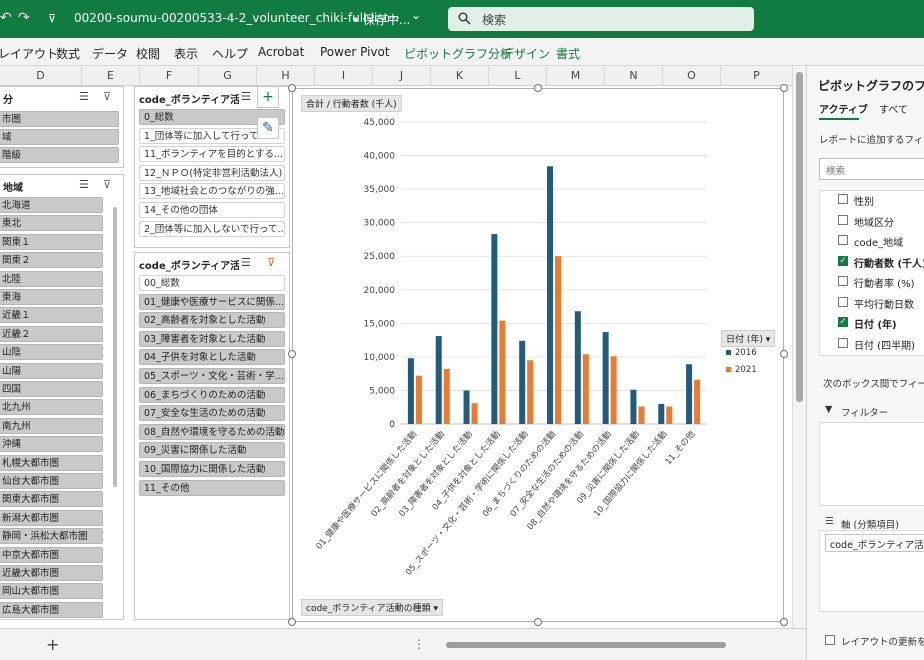 This screenshot has width=924, height=660. Describe the element at coordinates (402, 76) in the screenshot. I see `column-header: J` at that location.